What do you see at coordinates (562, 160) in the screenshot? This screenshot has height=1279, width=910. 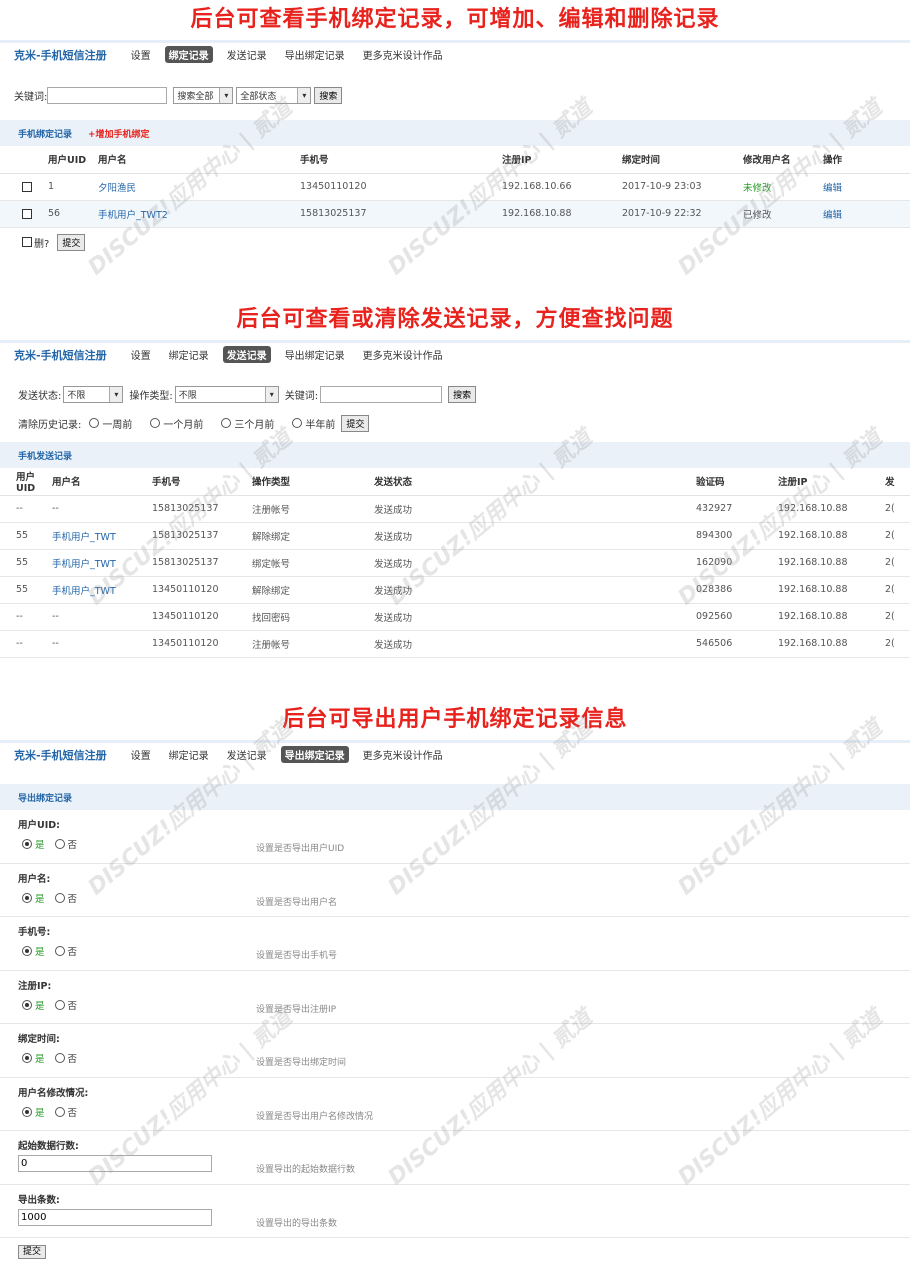 I see `col-ip: 注册IP` at bounding box center [562, 160].